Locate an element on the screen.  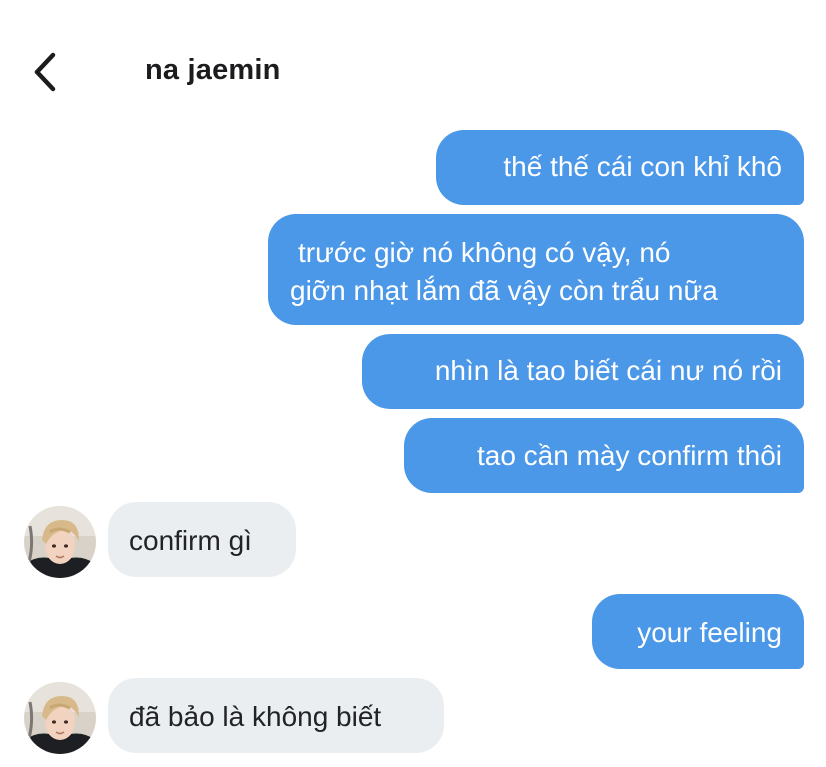
message-text: nhìn là tao biết cái nư nó rồi is located at coordinates (608, 370).